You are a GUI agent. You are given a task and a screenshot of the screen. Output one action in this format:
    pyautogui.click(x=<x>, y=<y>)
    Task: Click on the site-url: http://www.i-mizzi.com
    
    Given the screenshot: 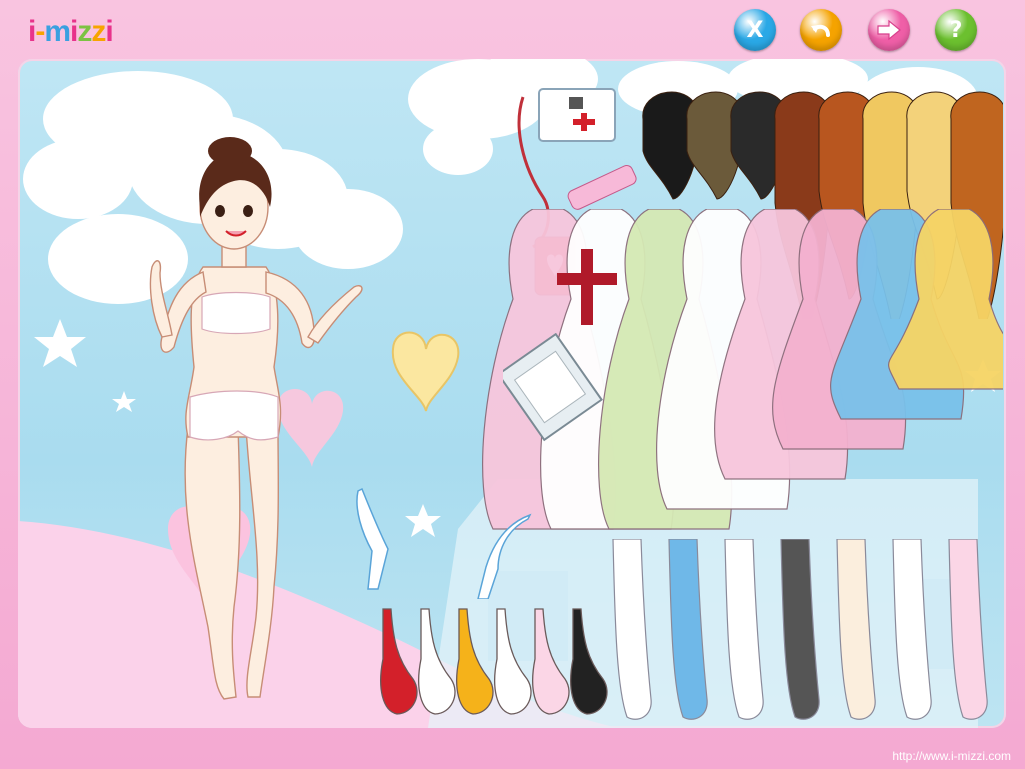 What is the action you would take?
    pyautogui.click(x=951, y=756)
    